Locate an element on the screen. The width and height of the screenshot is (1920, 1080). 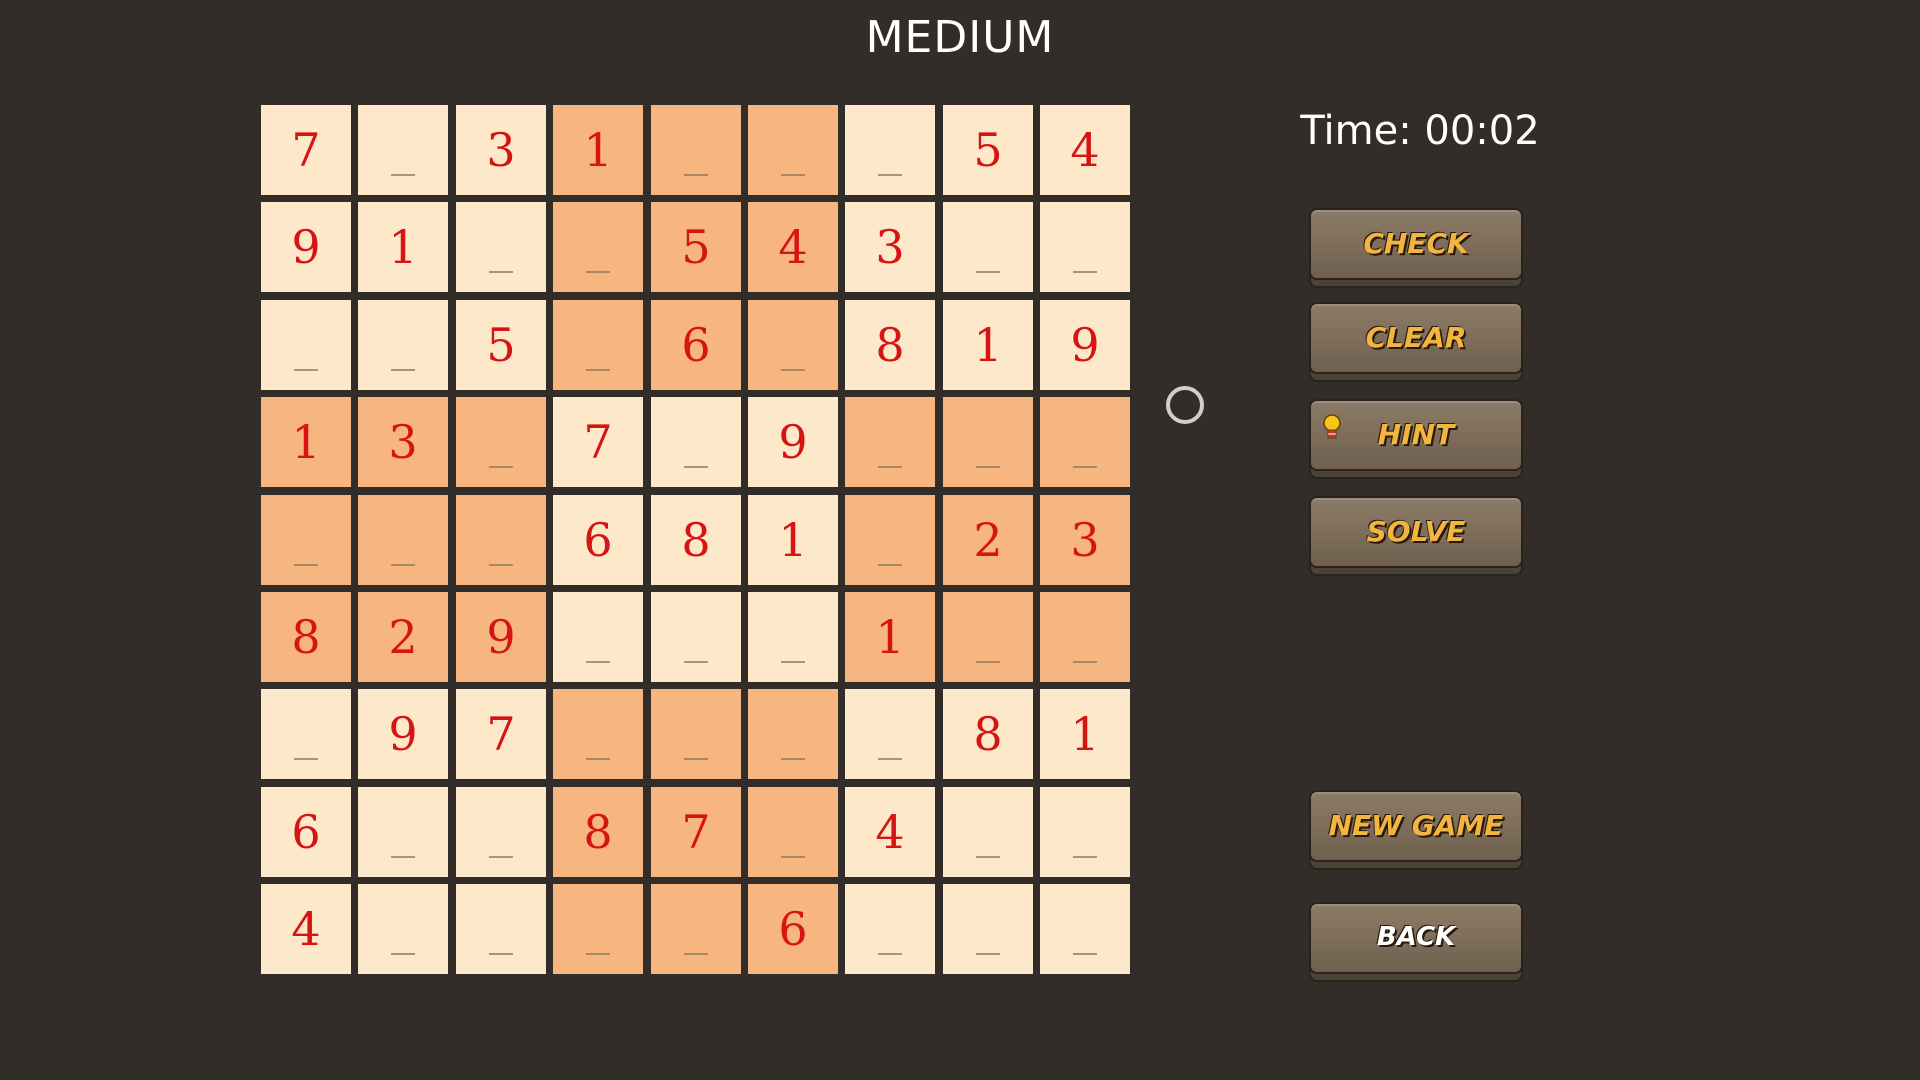
cell-digit: 9 is located at coordinates (1085, 345).